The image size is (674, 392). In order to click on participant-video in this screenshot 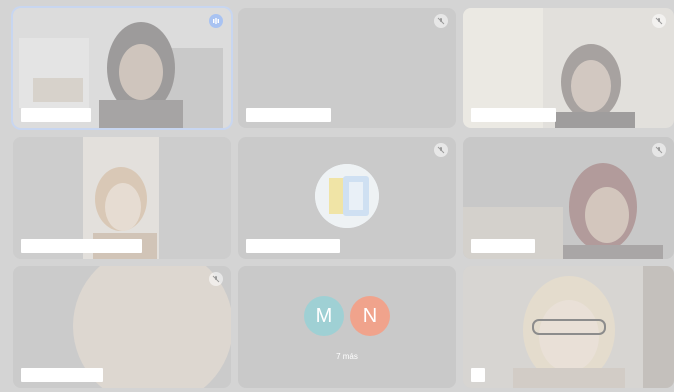, I will do `click(568, 327)`.